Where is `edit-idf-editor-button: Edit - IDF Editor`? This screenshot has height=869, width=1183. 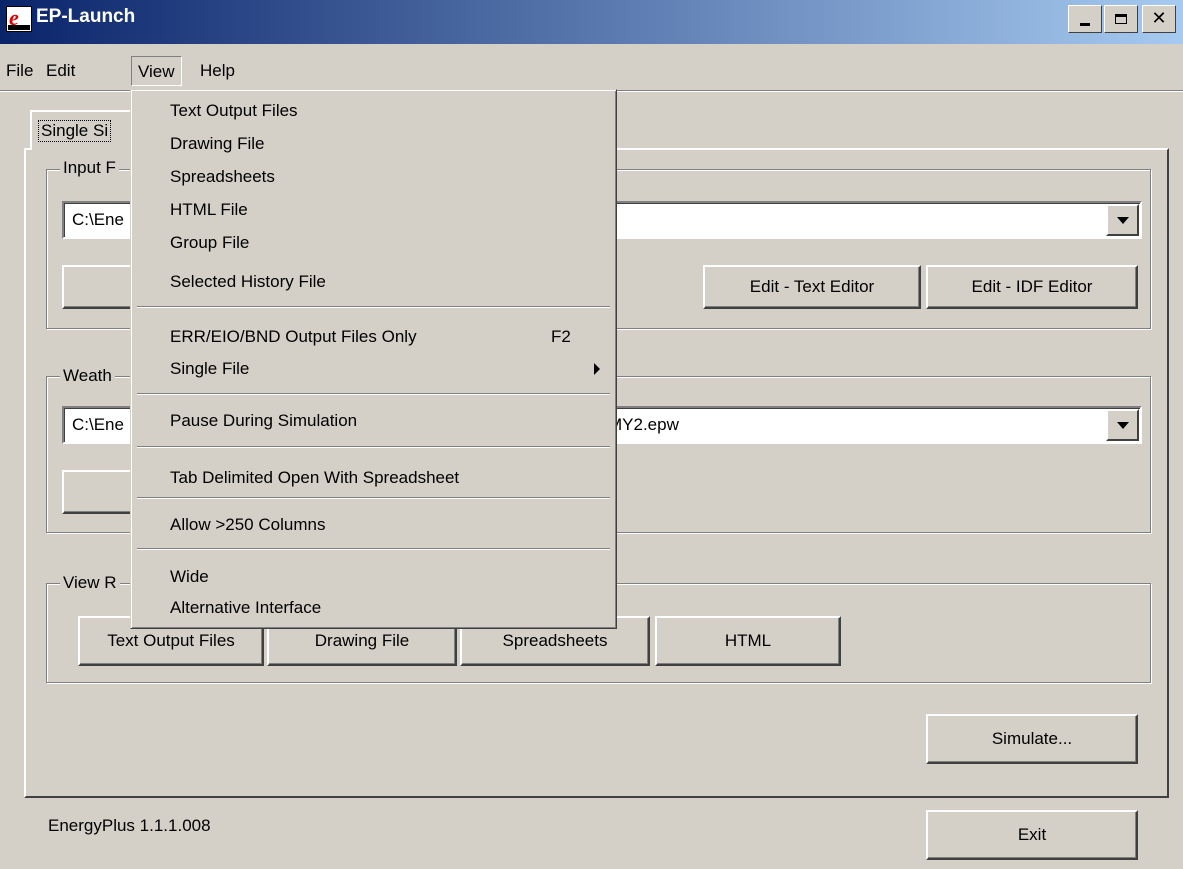
edit-idf-editor-button: Edit - IDF Editor is located at coordinates (1032, 287).